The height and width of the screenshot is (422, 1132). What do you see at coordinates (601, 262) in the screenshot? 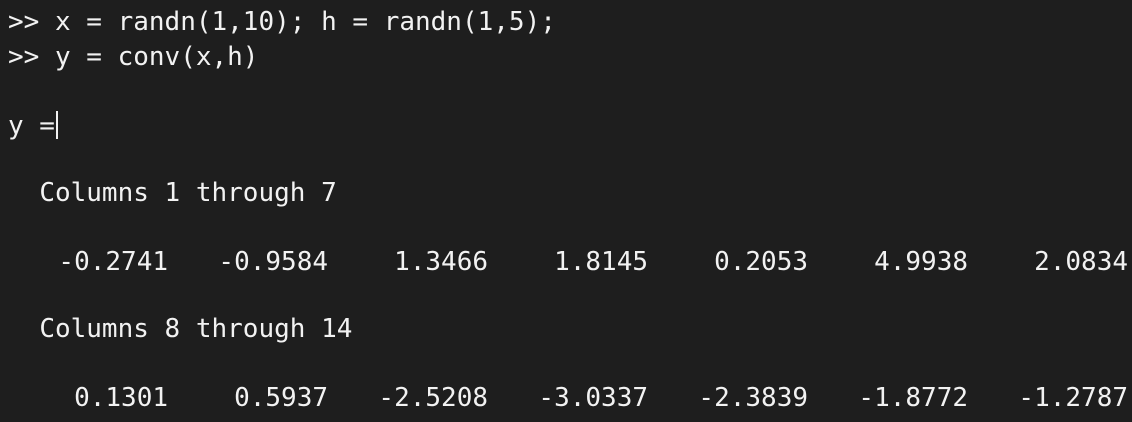
I see `value-cell: 1.8145` at bounding box center [601, 262].